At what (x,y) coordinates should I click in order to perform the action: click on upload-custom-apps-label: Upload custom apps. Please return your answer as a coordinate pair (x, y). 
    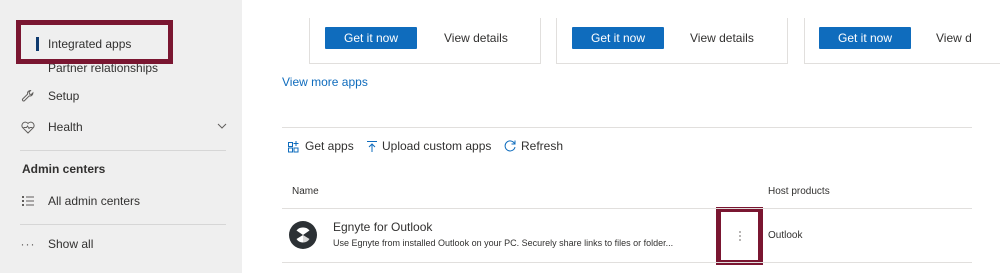
    Looking at the image, I should click on (437, 146).